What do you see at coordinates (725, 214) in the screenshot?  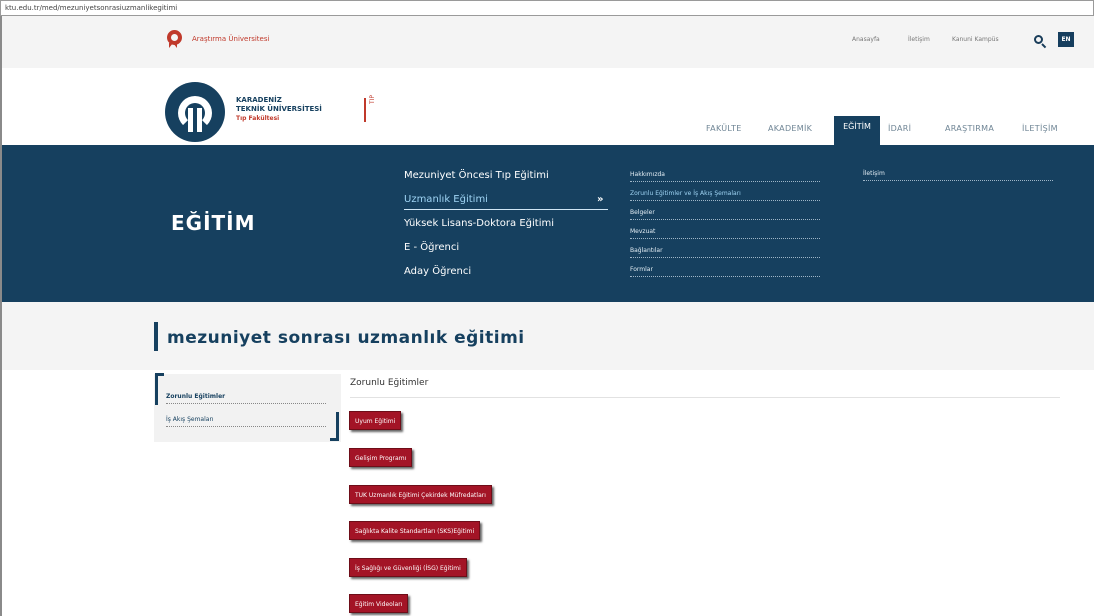 I see `sub-link-belgeler: Belgeler` at bounding box center [725, 214].